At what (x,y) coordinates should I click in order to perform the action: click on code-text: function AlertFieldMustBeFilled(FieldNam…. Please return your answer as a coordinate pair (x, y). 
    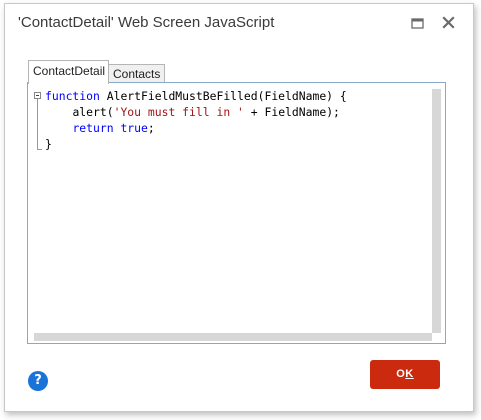
    Looking at the image, I should click on (196, 120).